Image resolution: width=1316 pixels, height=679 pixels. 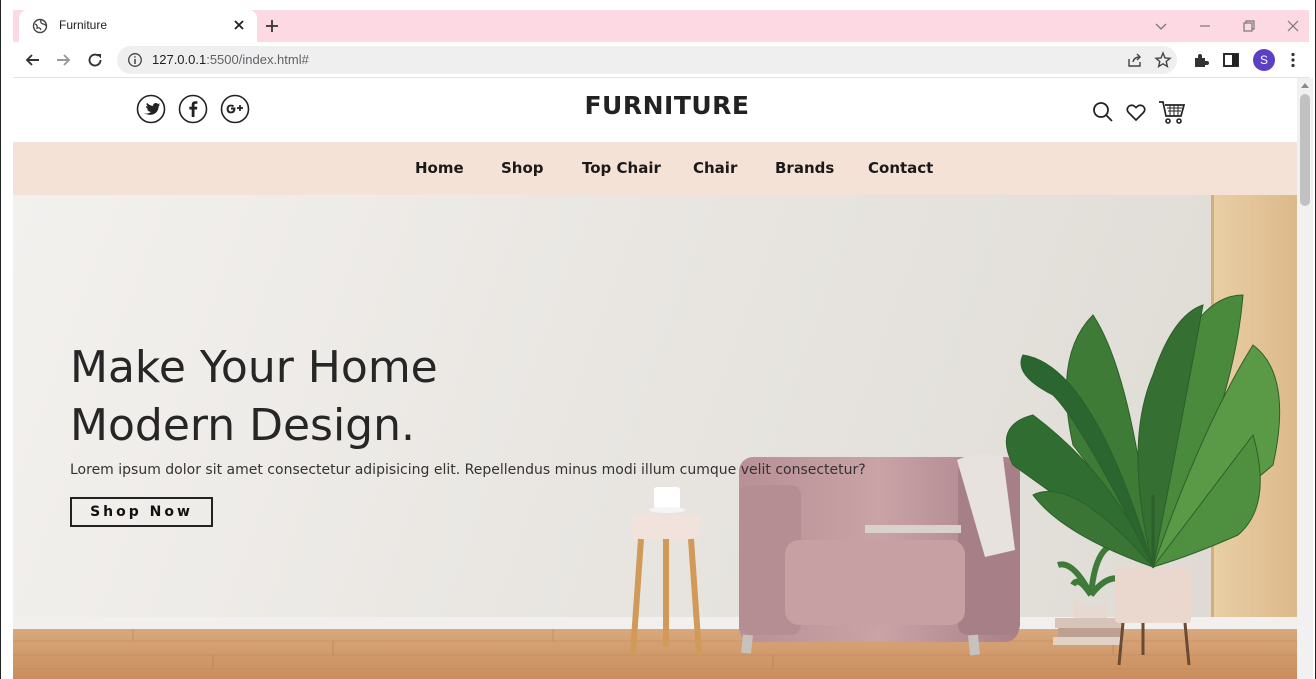 I want to click on nav-contact: Contact, so click(x=900, y=168).